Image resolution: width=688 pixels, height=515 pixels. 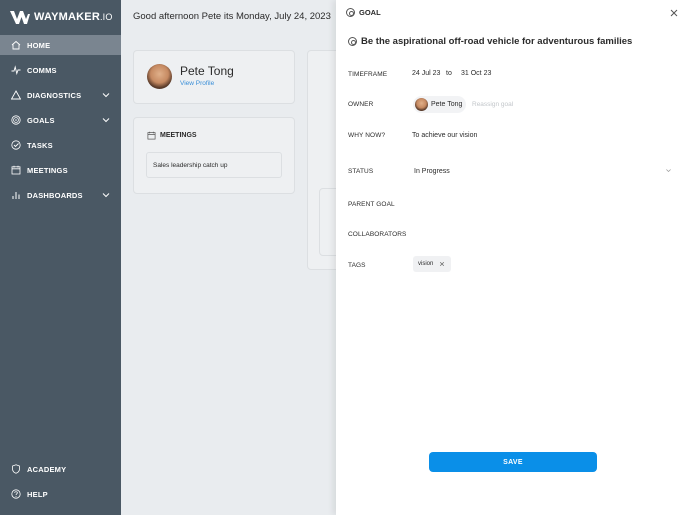 I want to click on profile-card: Pete Tong View Profile, so click(x=214, y=77).